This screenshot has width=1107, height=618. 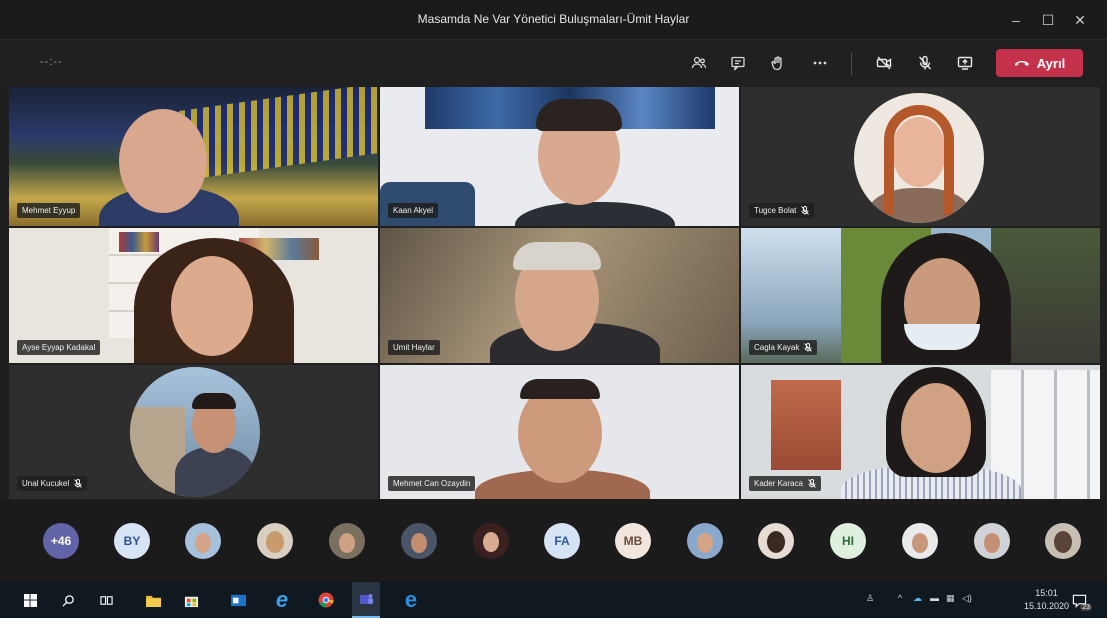 I want to click on people-icon: ♙, so click(x=870, y=598).